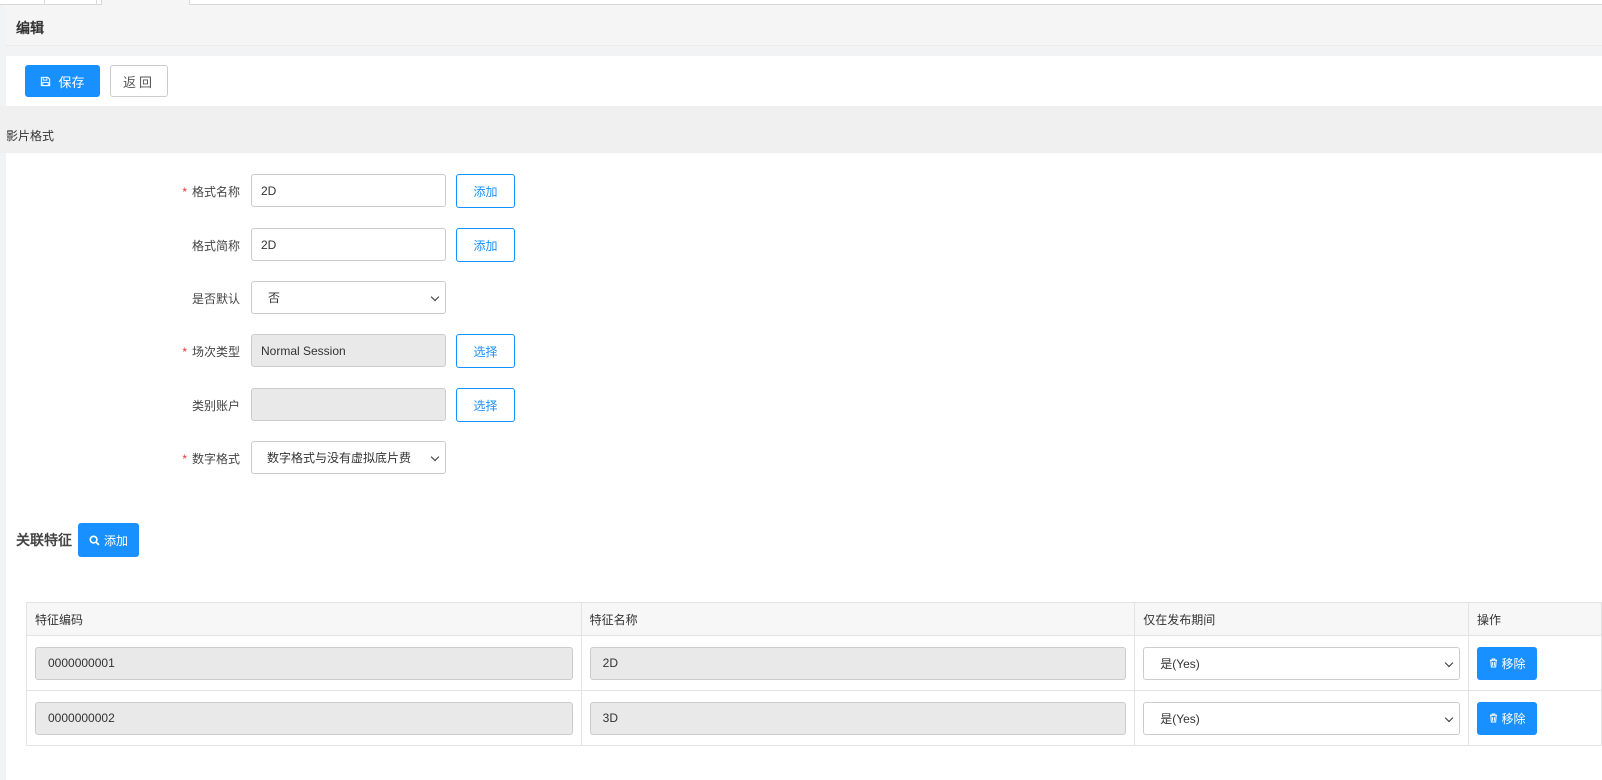 The image size is (1602, 780). Describe the element at coordinates (30, 136) in the screenshot. I see `section-title: 影片格式` at that location.